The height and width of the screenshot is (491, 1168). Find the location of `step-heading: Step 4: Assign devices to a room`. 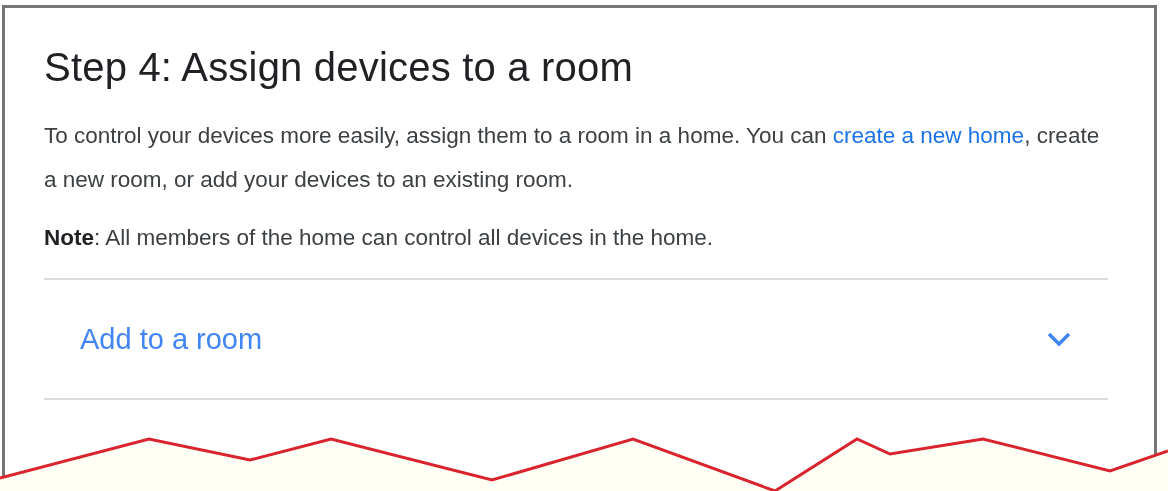

step-heading: Step 4: Assign devices to a room is located at coordinates (339, 67).